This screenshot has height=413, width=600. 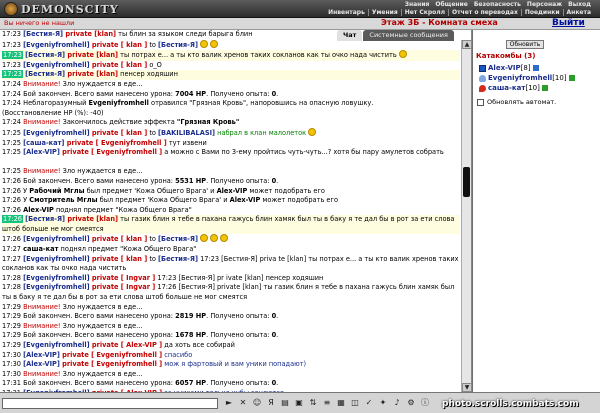 What do you see at coordinates (186, 133) in the screenshot?
I see `chat-nick: [BAKILIBALASI]` at bounding box center [186, 133].